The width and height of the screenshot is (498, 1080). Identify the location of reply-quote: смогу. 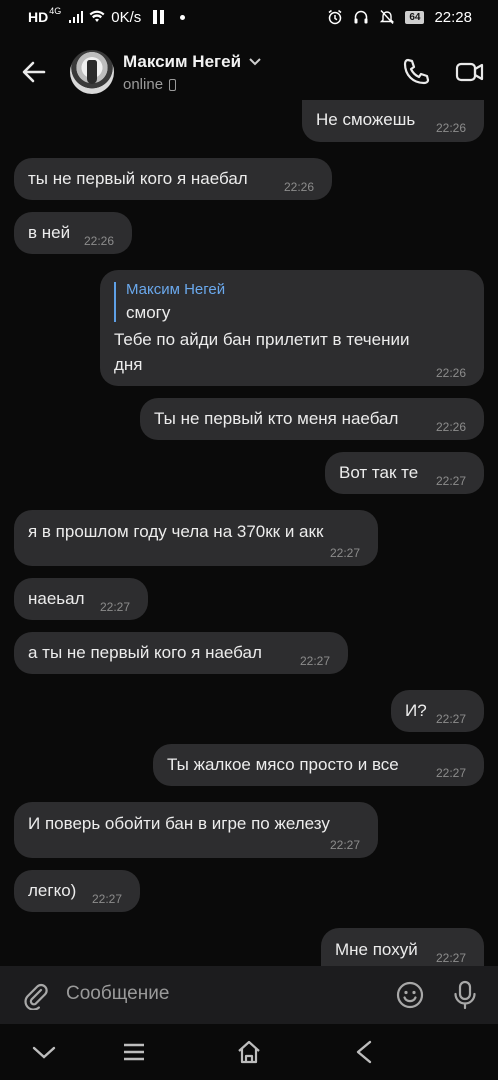
(148, 312).